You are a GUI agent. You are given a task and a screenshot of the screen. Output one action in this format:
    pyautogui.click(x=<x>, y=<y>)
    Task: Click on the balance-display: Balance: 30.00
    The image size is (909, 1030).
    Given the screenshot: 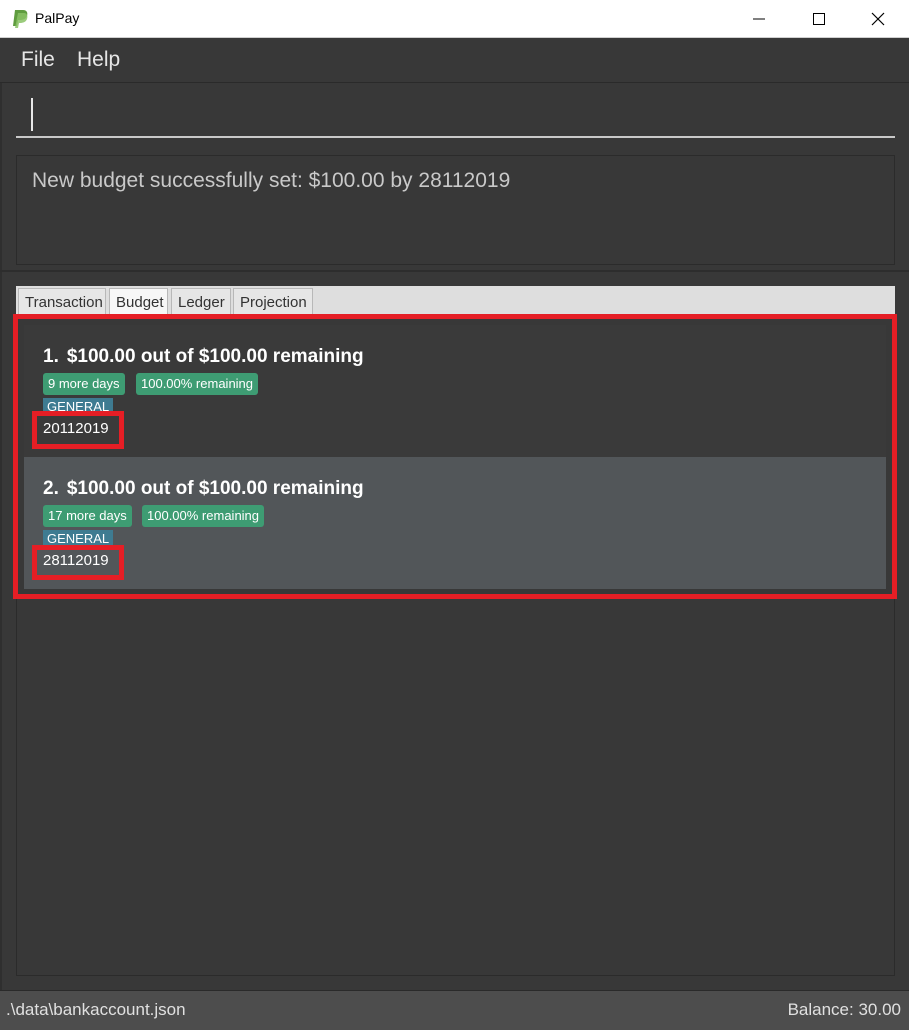 What is the action you would take?
    pyautogui.click(x=844, y=1009)
    